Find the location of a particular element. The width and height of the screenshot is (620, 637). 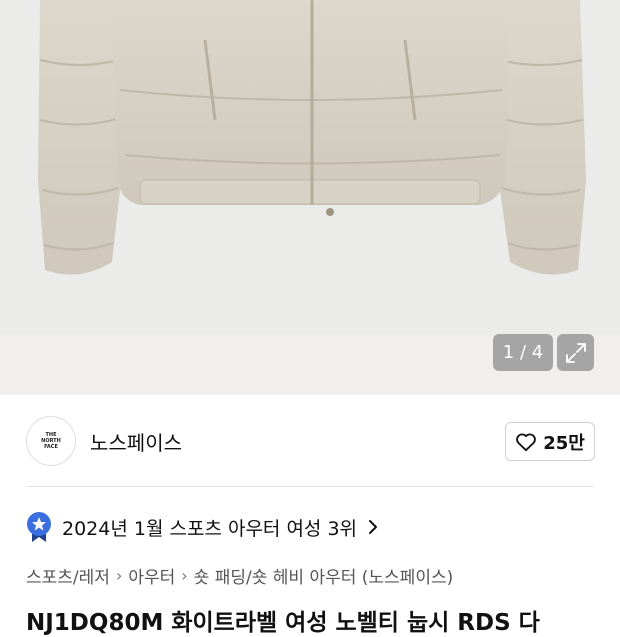

expand-button is located at coordinates (575, 352).